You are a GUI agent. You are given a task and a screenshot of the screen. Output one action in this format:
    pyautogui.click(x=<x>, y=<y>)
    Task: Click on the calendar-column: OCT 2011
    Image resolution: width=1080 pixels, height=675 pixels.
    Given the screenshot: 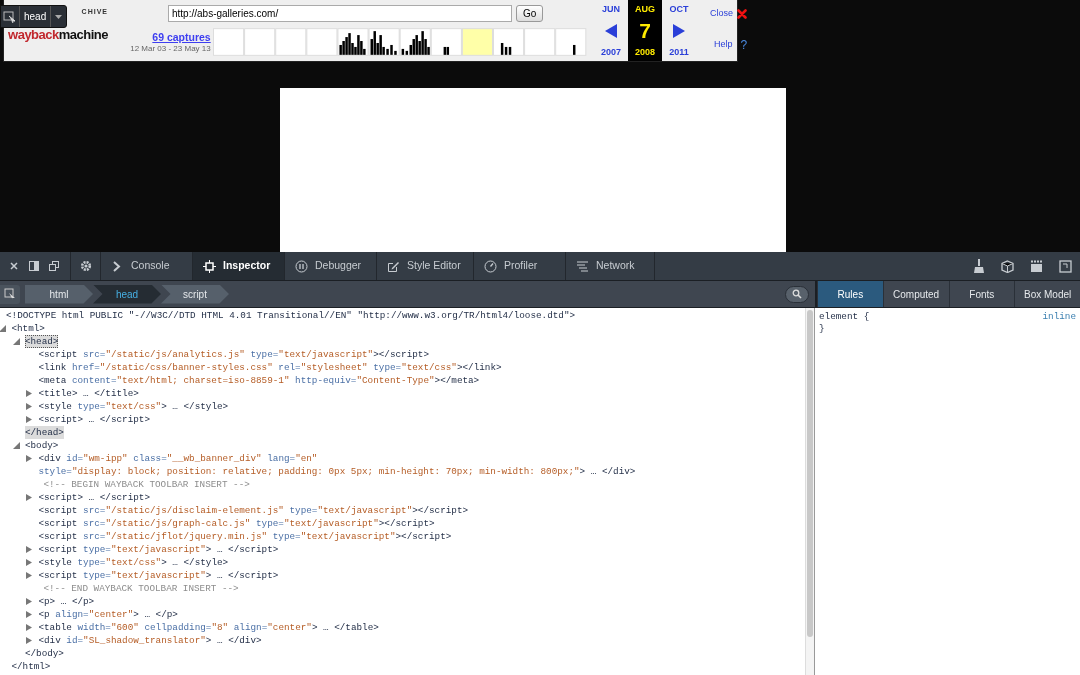 What is the action you would take?
    pyautogui.click(x=679, y=30)
    